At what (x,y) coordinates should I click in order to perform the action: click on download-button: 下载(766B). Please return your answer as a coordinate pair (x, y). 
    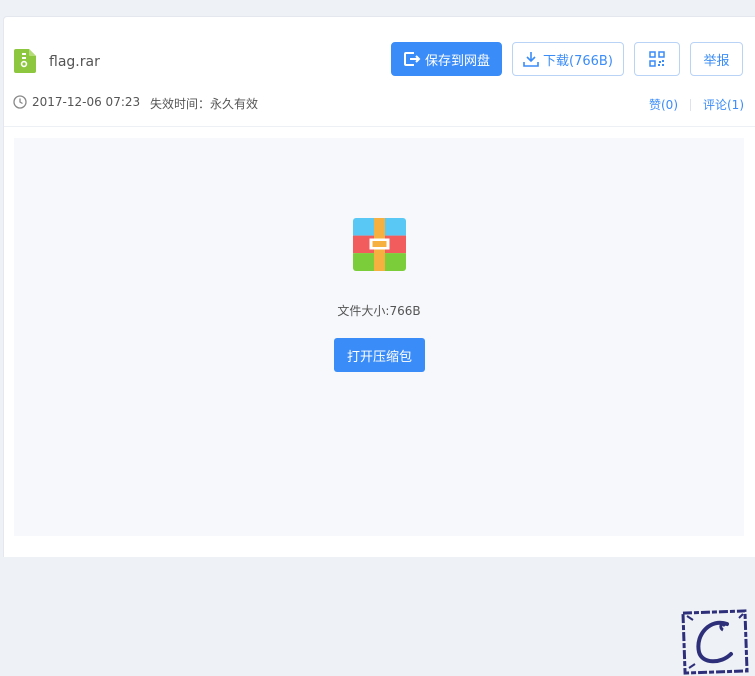
    Looking at the image, I should click on (568, 59).